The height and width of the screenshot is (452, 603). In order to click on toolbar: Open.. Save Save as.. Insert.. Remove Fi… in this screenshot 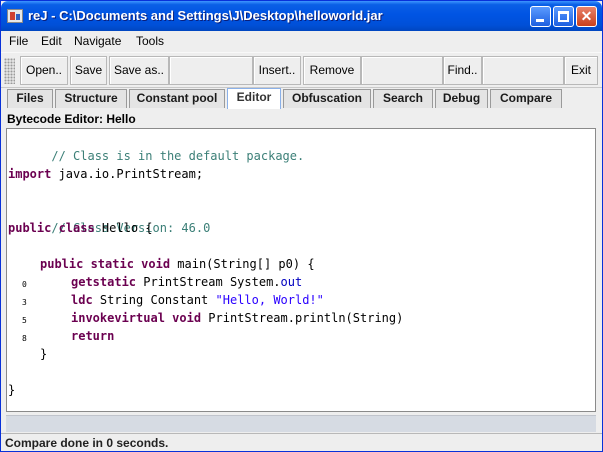, I will do `click(301, 70)`.